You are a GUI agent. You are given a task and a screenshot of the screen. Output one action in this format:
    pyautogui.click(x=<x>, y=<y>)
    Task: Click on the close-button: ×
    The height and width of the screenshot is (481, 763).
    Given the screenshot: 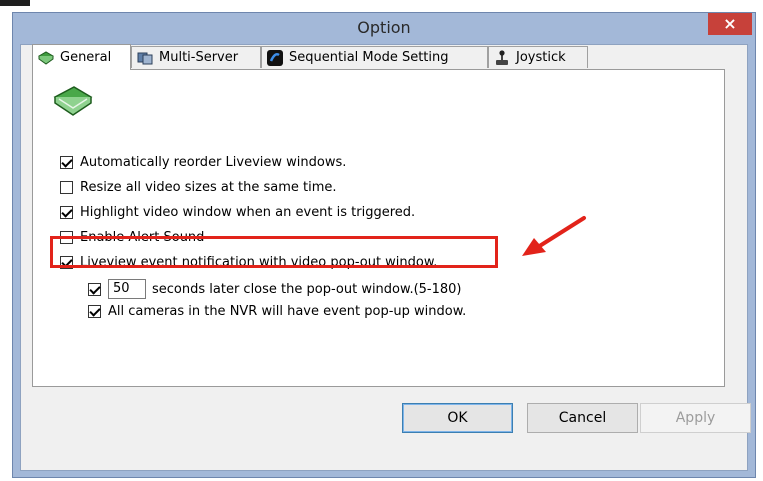 What is the action you would take?
    pyautogui.click(x=730, y=24)
    